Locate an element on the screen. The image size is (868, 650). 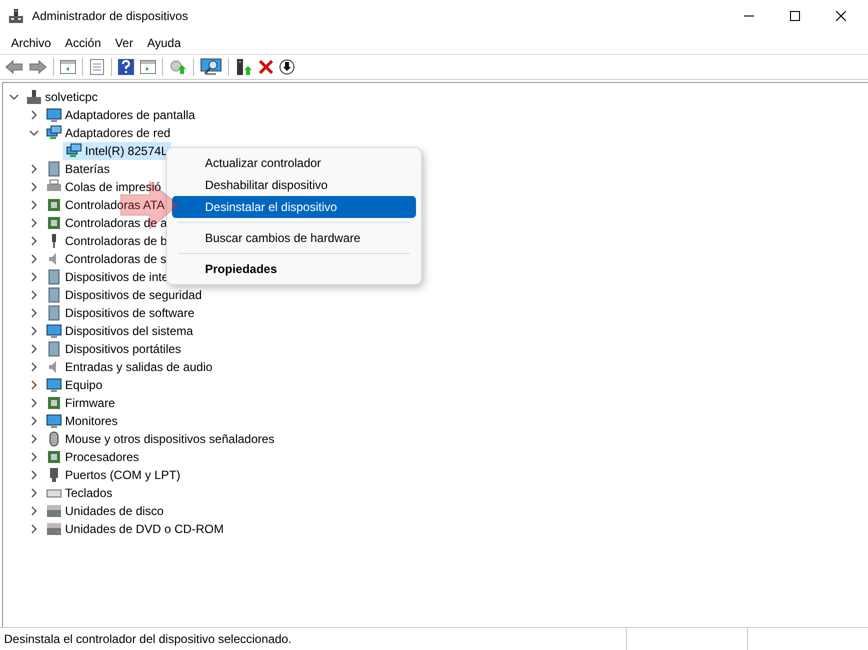
menu-item: Propiedades is located at coordinates (294, 269).